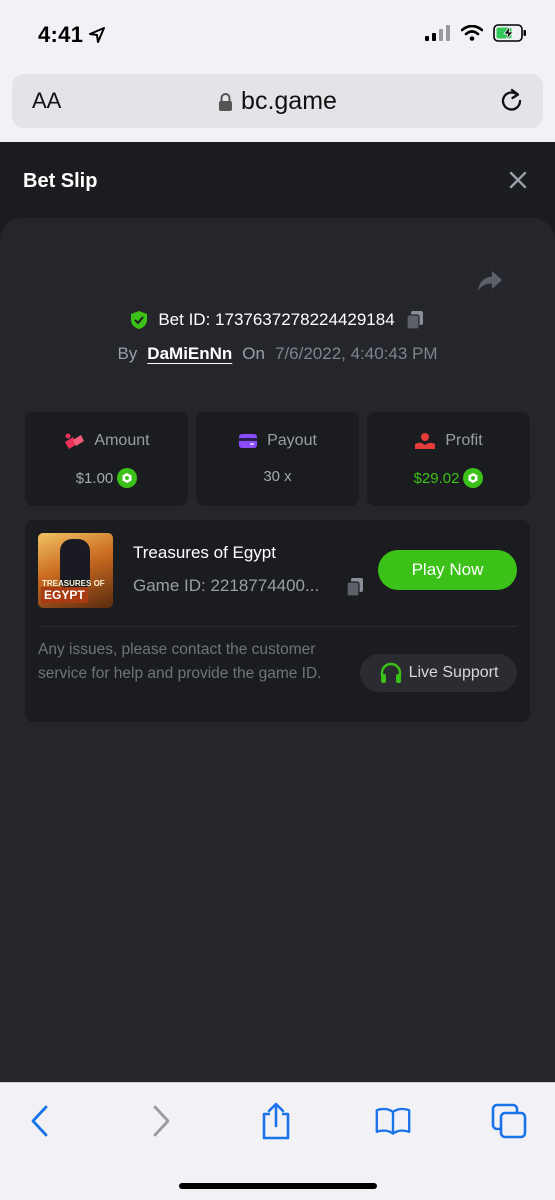 The height and width of the screenshot is (1200, 555). What do you see at coordinates (226, 101) in the screenshot?
I see `lock-icon` at bounding box center [226, 101].